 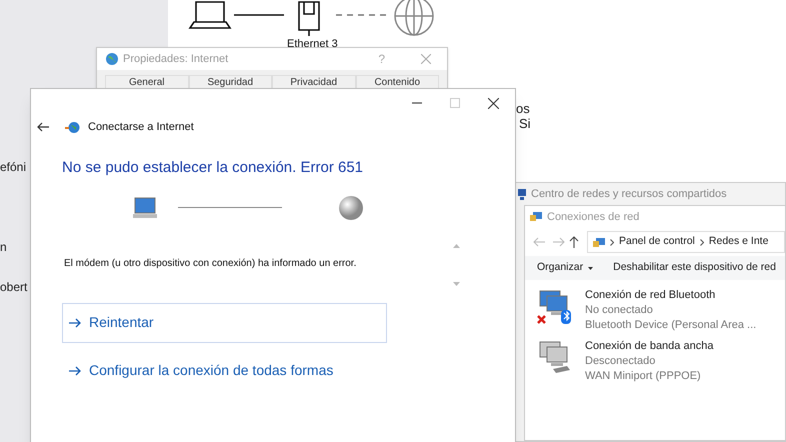 What do you see at coordinates (738, 242) in the screenshot?
I see `breadcrumb-item: Redes e Inte` at bounding box center [738, 242].